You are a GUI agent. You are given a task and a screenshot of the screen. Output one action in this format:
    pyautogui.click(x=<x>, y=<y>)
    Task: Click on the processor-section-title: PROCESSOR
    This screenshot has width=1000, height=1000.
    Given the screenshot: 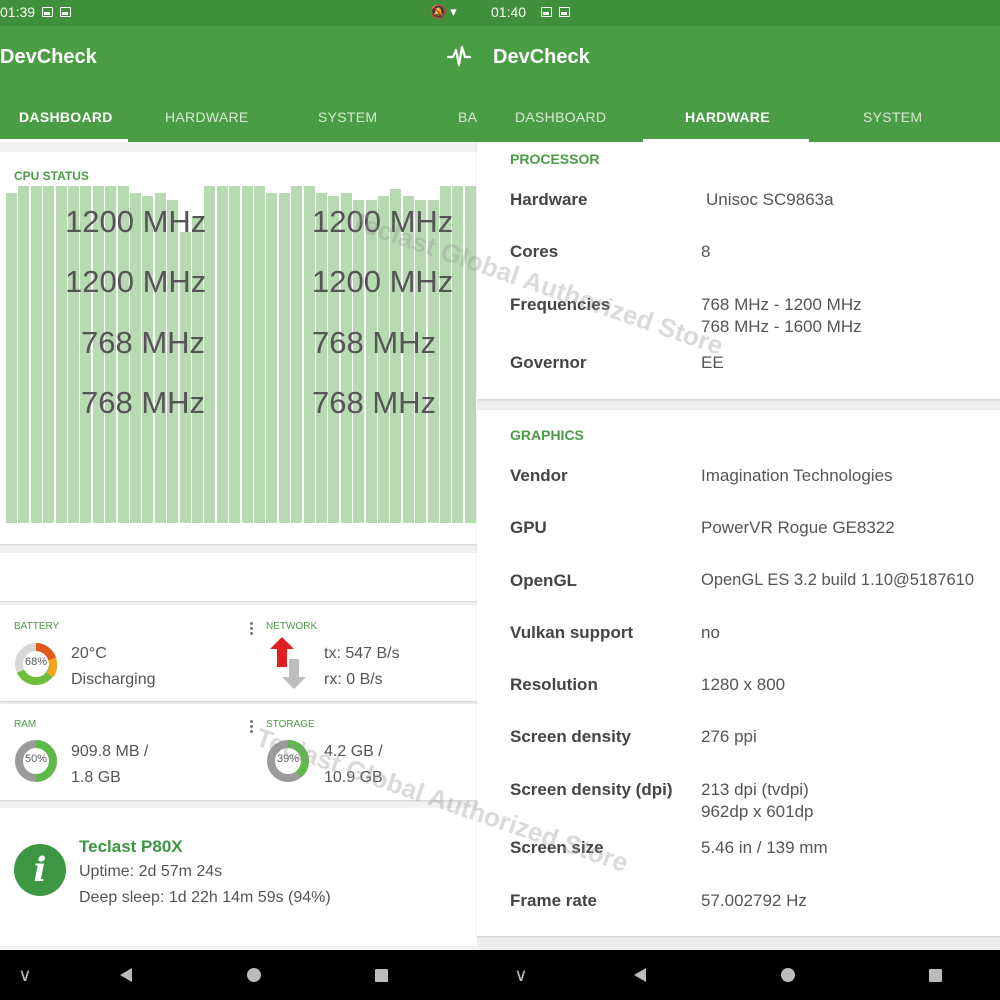 What is the action you would take?
    pyautogui.click(x=555, y=159)
    